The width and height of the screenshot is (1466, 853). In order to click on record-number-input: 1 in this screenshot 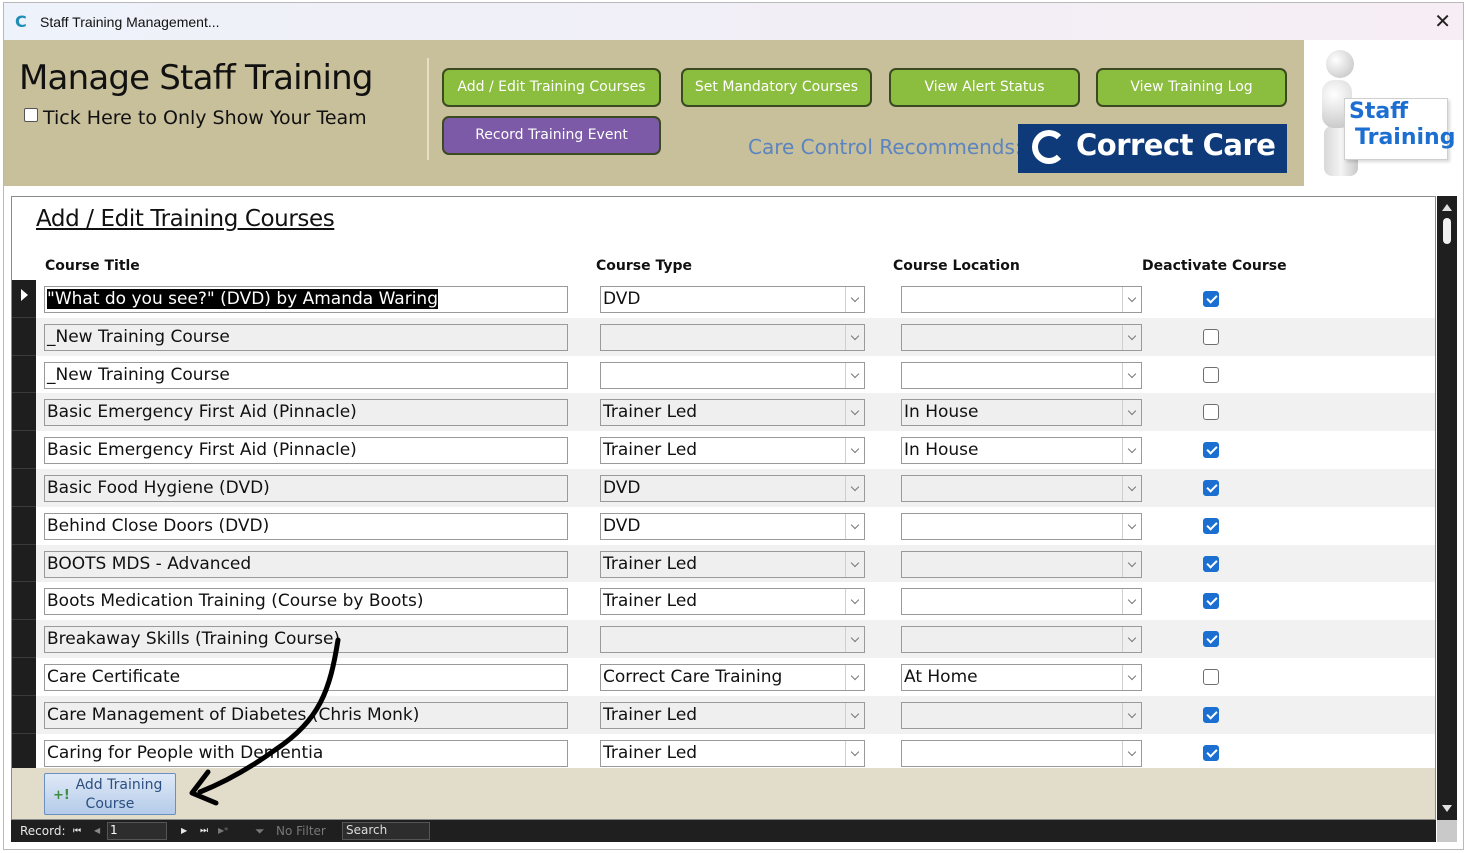, I will do `click(137, 831)`.